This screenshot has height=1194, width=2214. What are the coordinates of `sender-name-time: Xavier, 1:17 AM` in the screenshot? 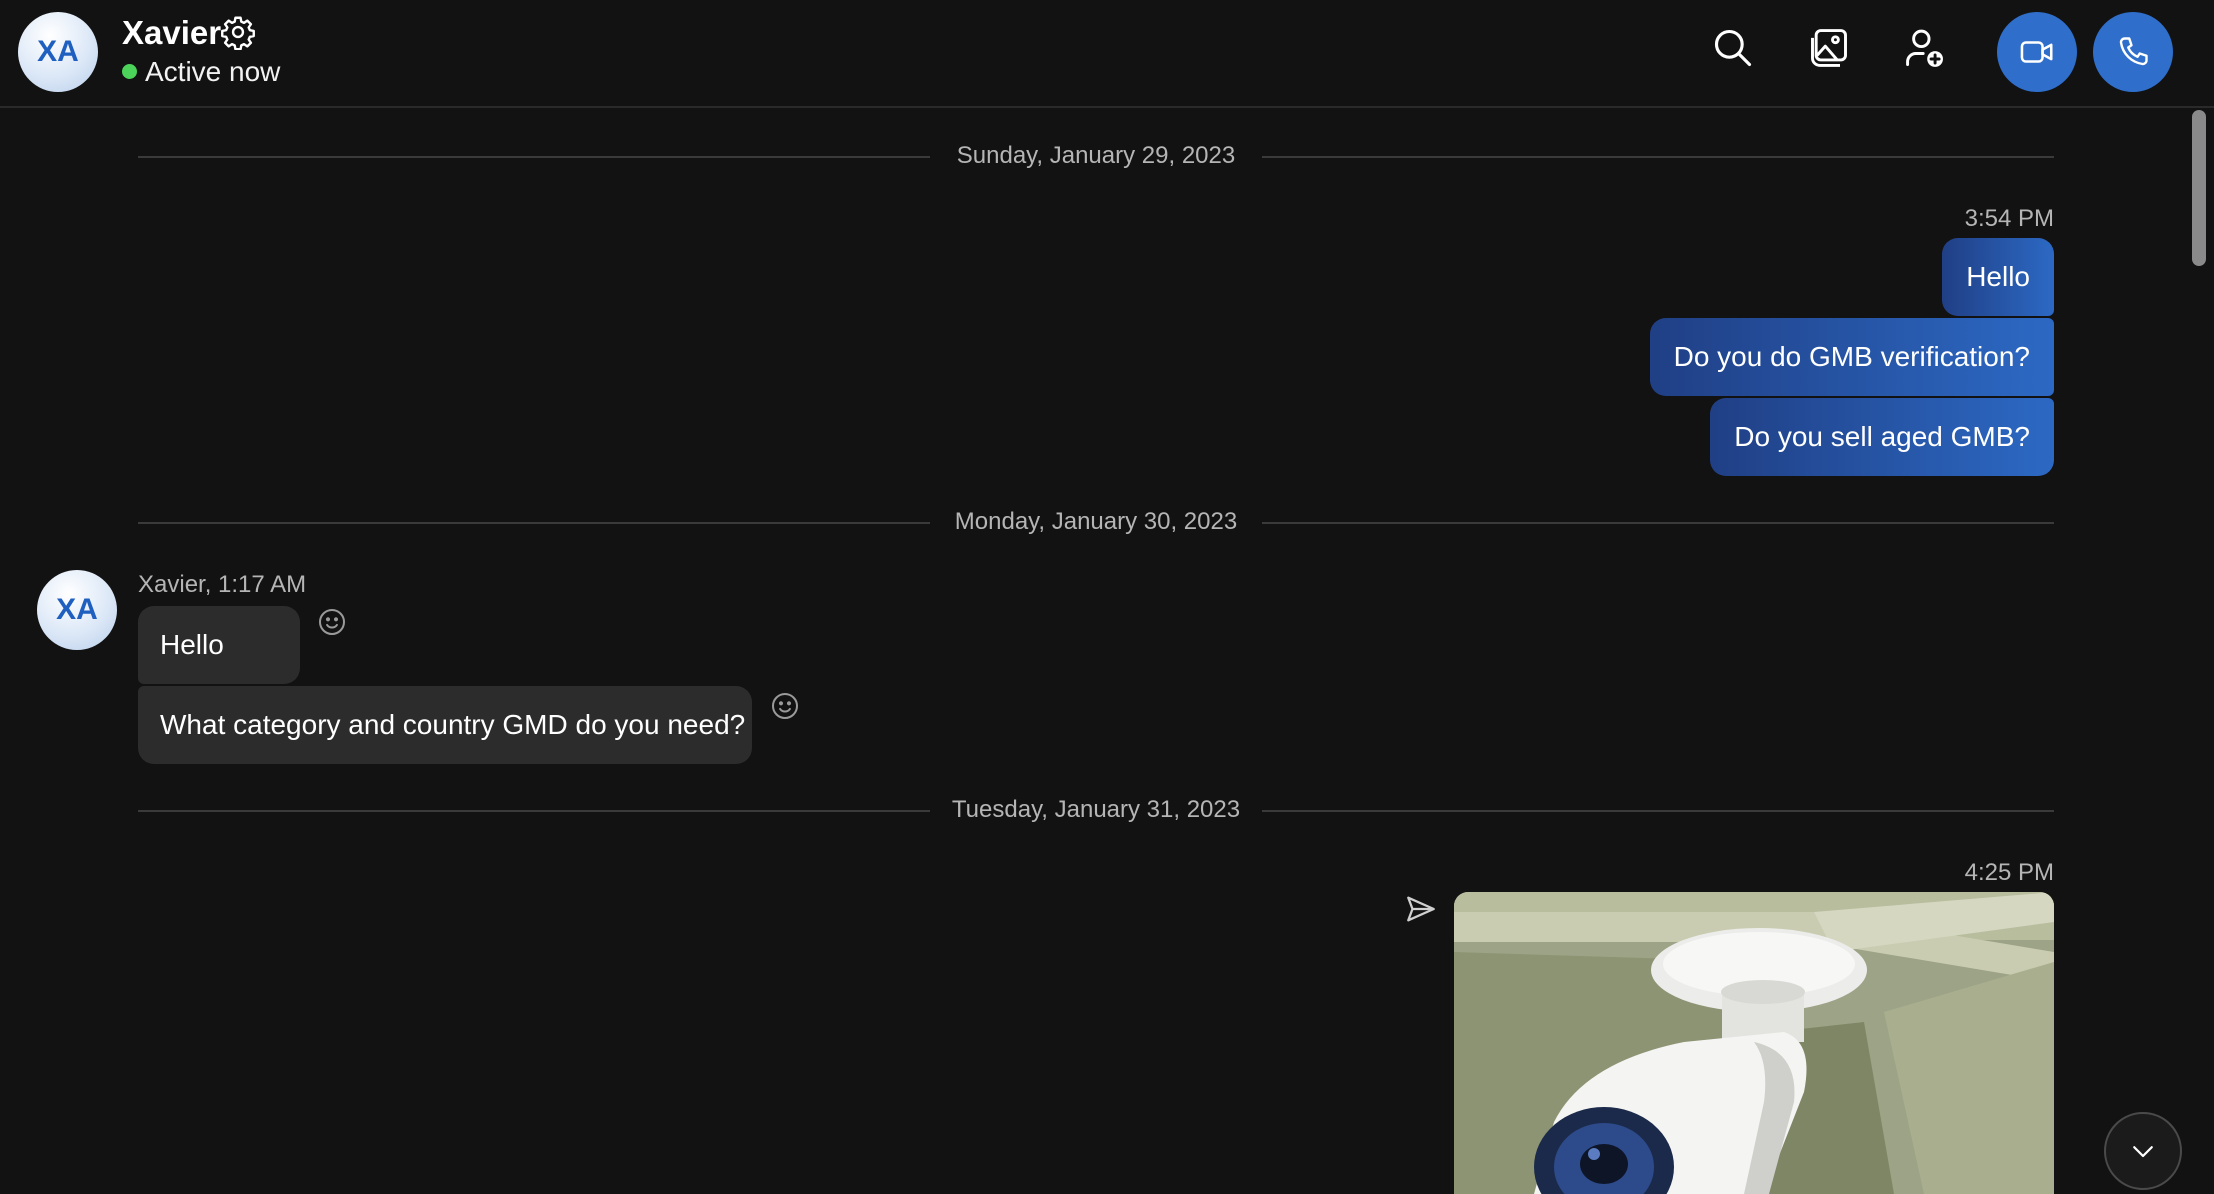 It's located at (222, 584).